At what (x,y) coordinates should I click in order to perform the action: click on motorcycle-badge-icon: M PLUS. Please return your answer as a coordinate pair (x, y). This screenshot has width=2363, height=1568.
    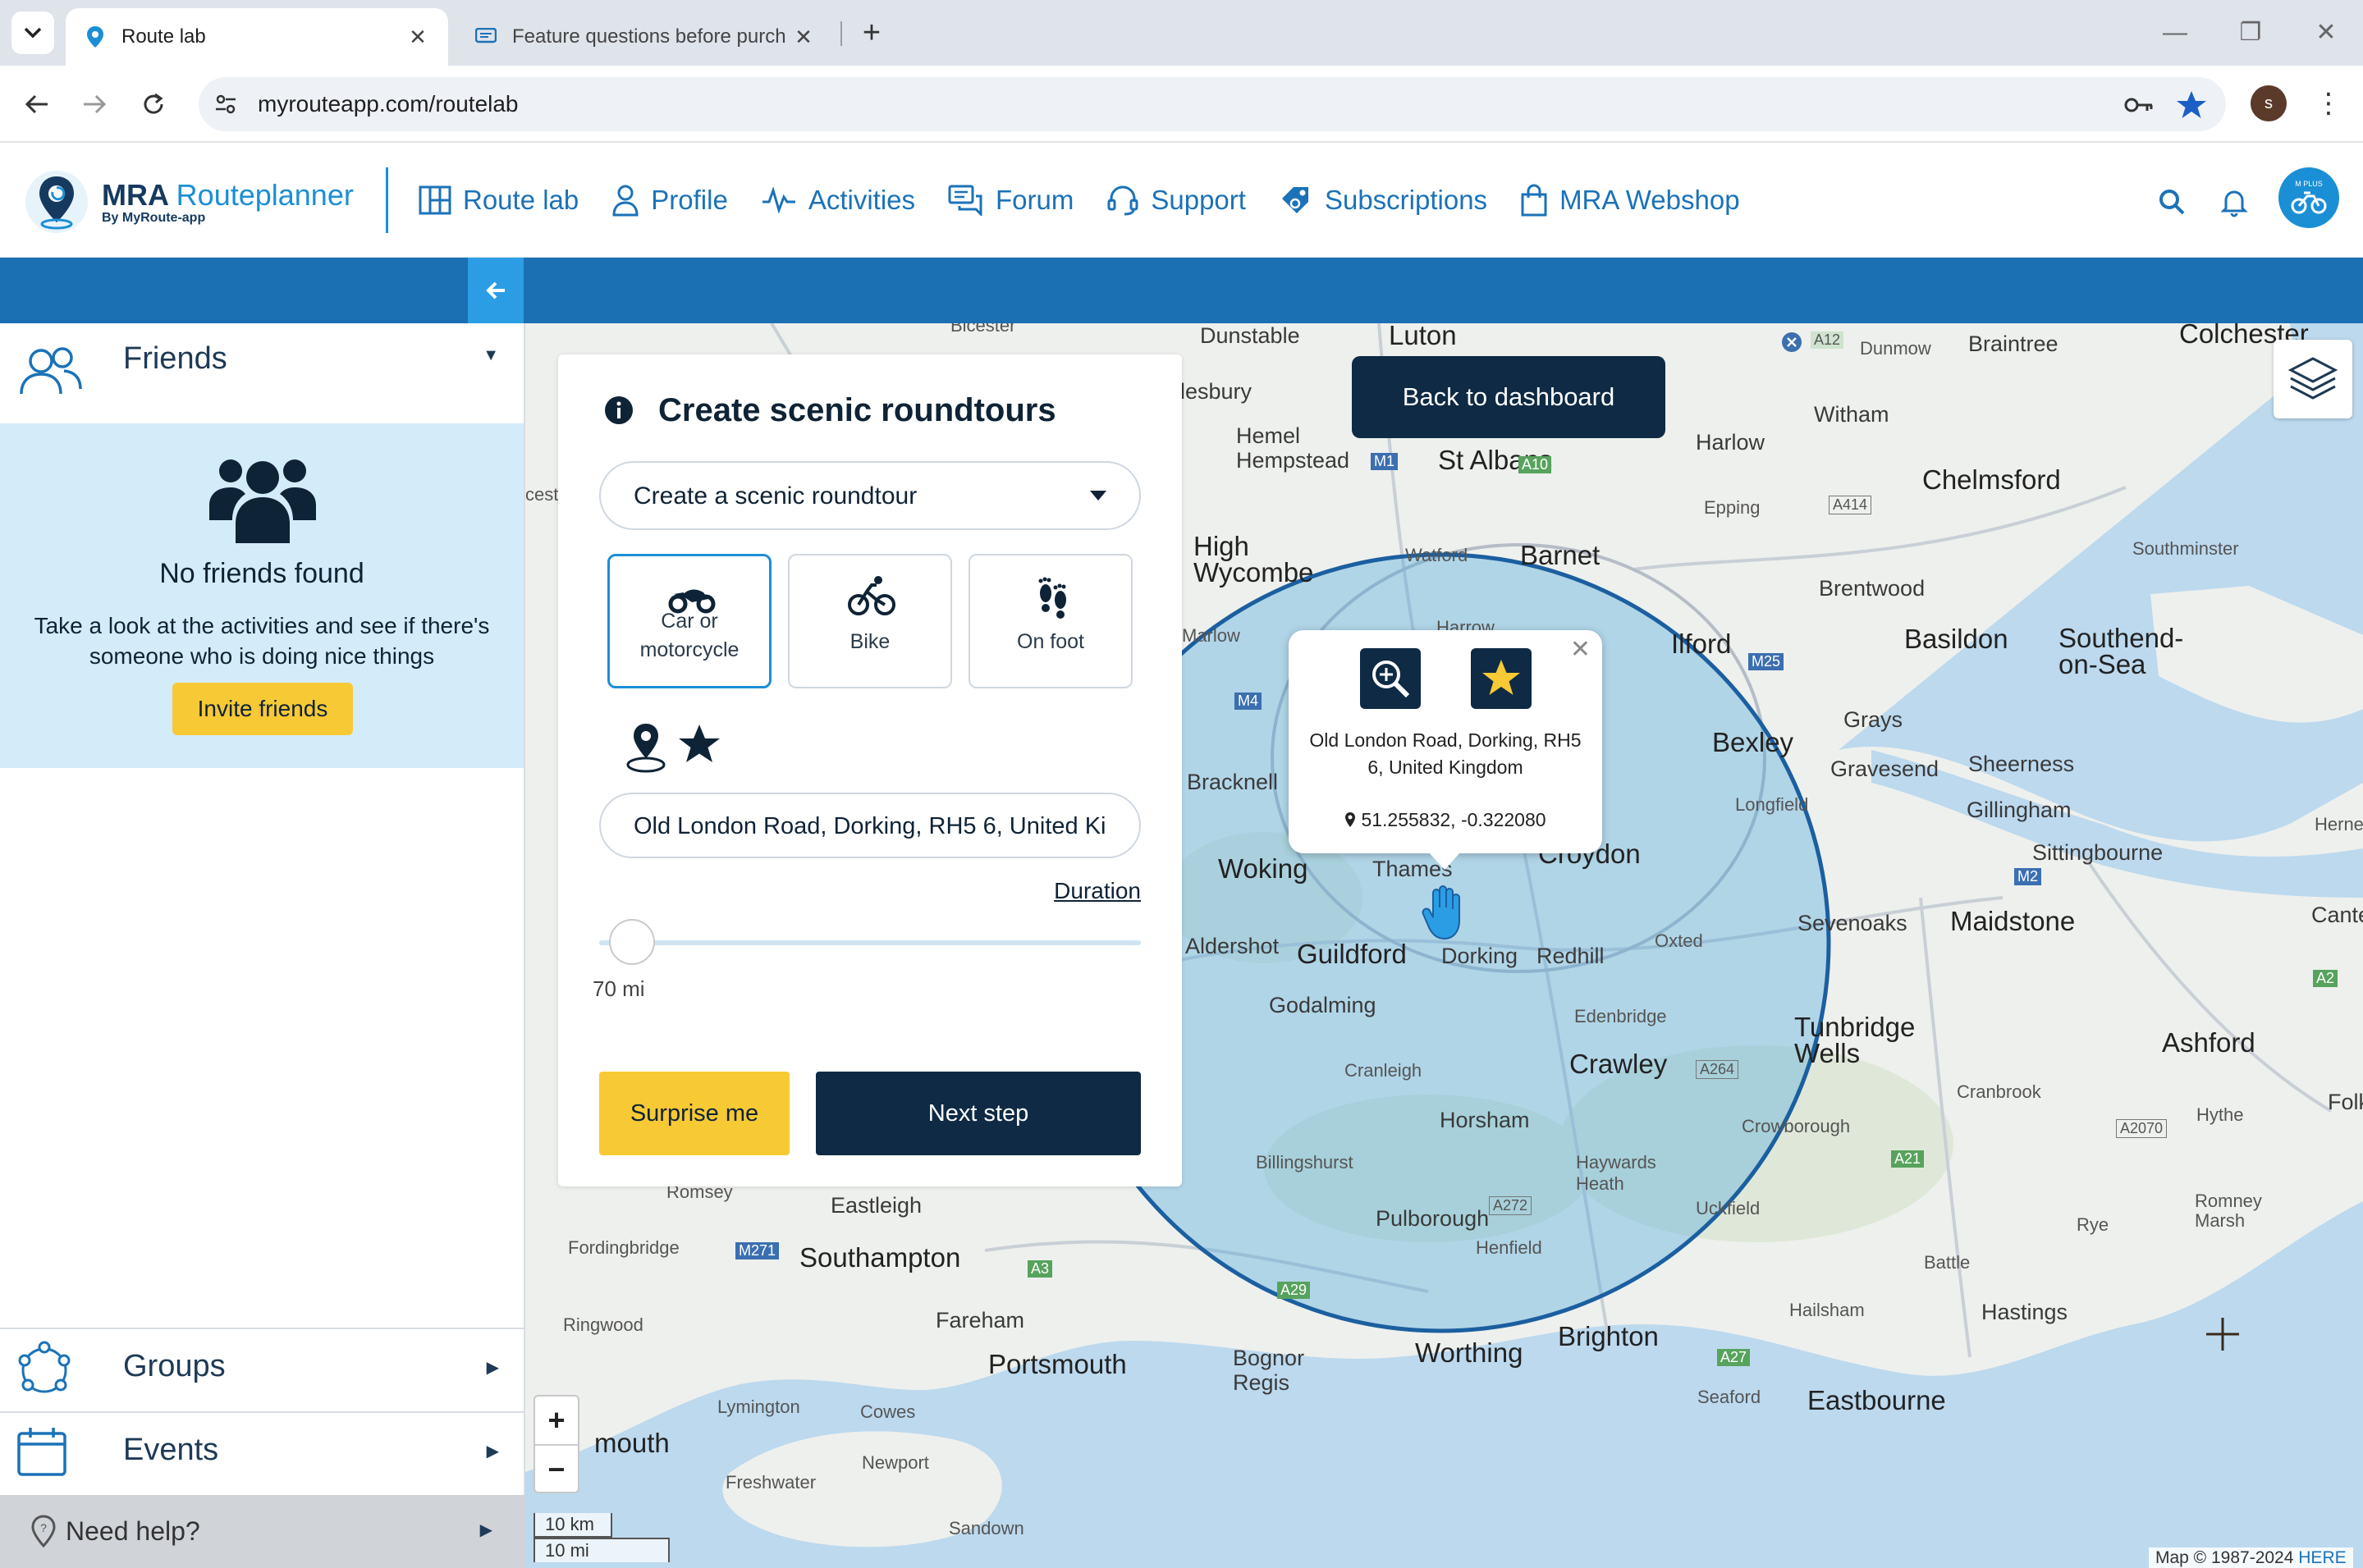
    Looking at the image, I should click on (2309, 197).